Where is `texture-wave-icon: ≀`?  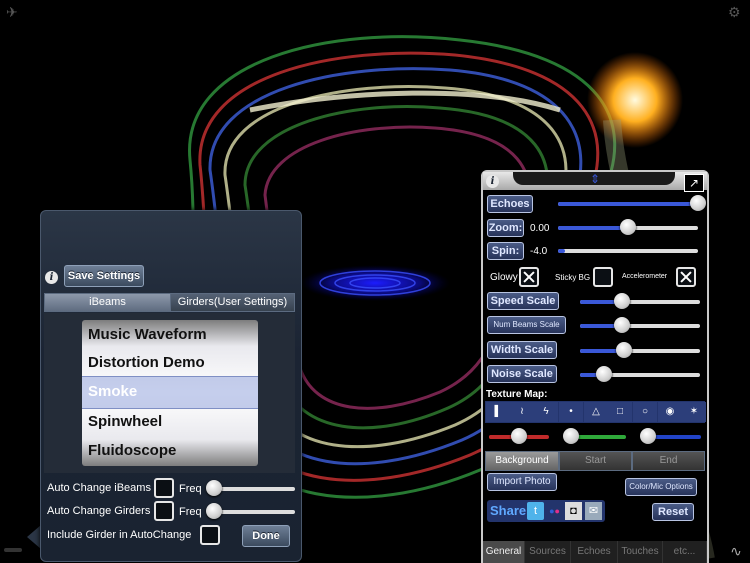
texture-wave-icon: ≀ is located at coordinates (522, 412).